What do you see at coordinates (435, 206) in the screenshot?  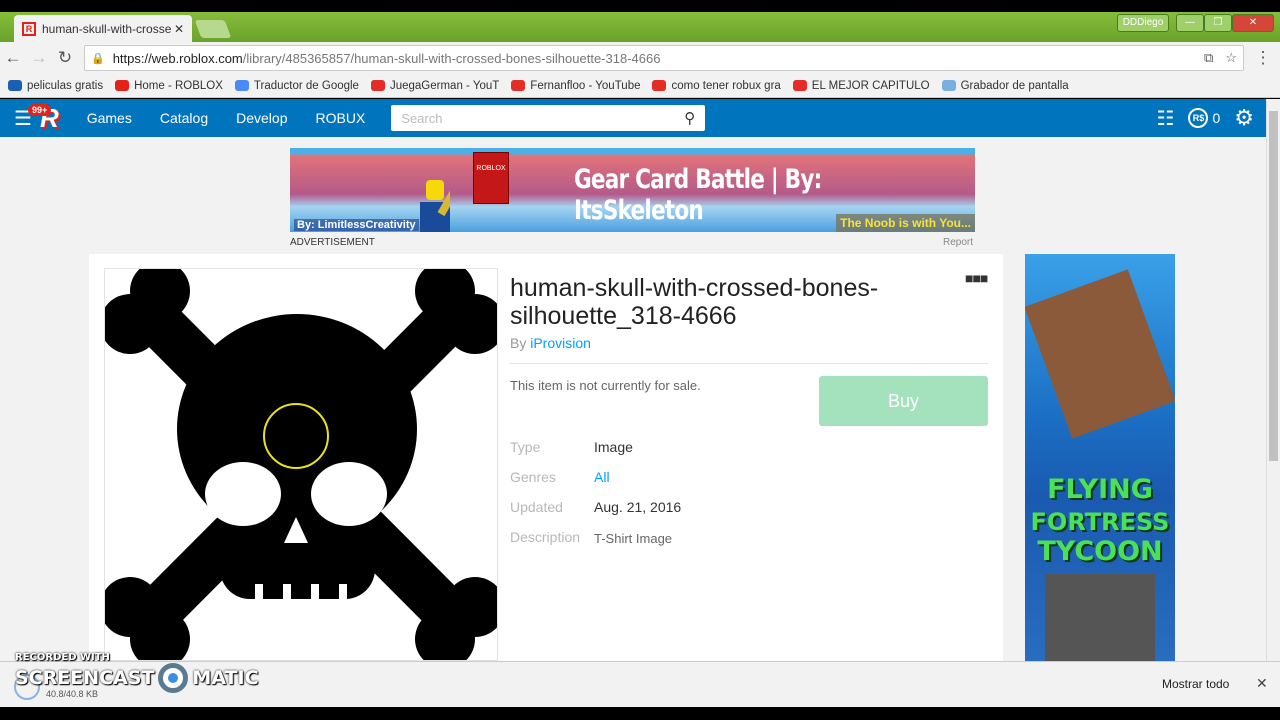 I see `noob-figure-icon` at bounding box center [435, 206].